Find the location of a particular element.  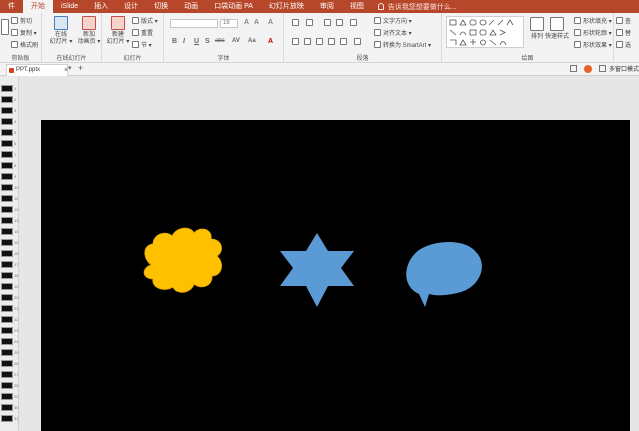

distribute-icon is located at coordinates (343, 41).